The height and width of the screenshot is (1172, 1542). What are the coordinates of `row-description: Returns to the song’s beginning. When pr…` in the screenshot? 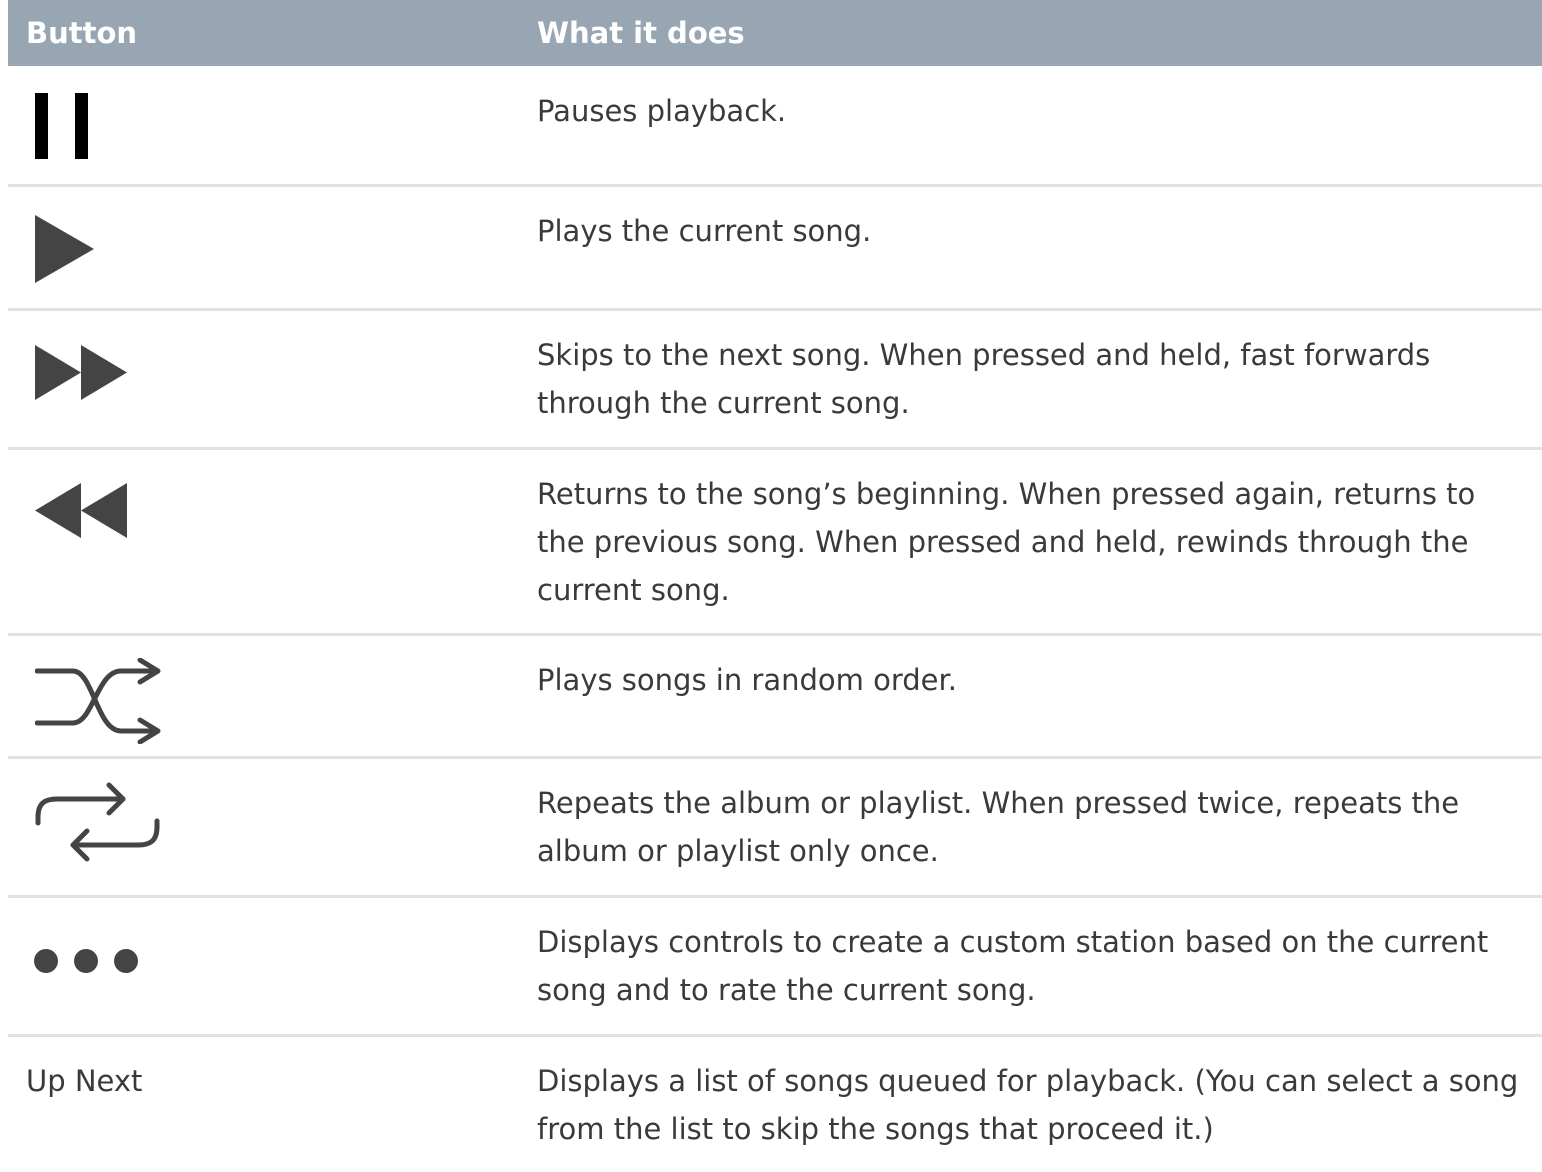 It's located at (1006, 542).